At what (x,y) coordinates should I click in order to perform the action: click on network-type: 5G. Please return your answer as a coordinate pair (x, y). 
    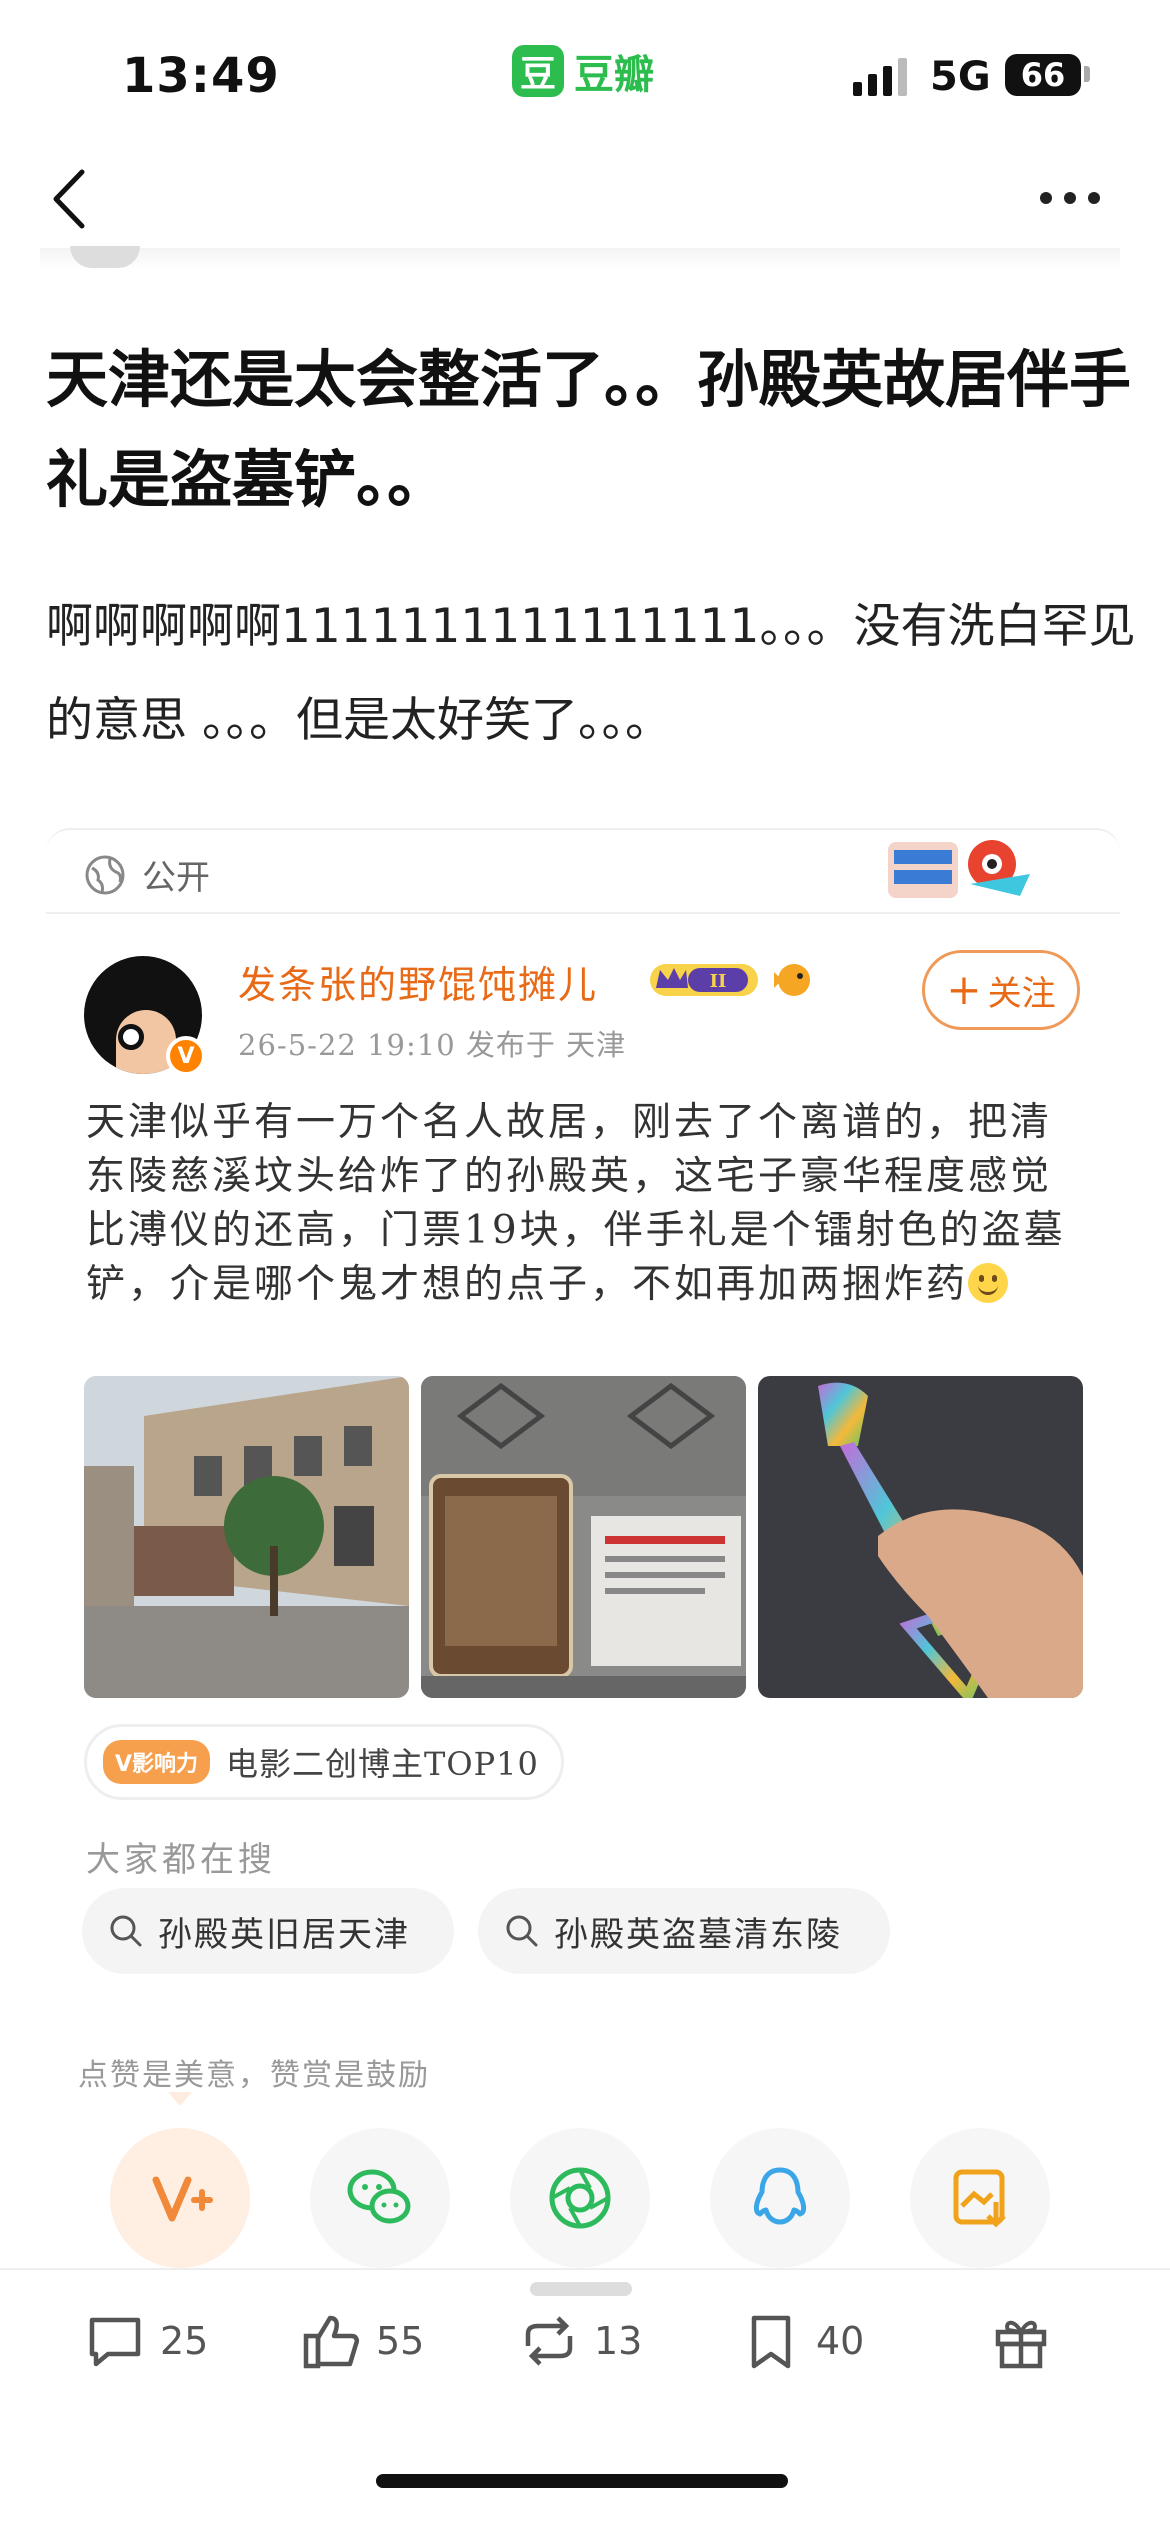
    Looking at the image, I should click on (960, 77).